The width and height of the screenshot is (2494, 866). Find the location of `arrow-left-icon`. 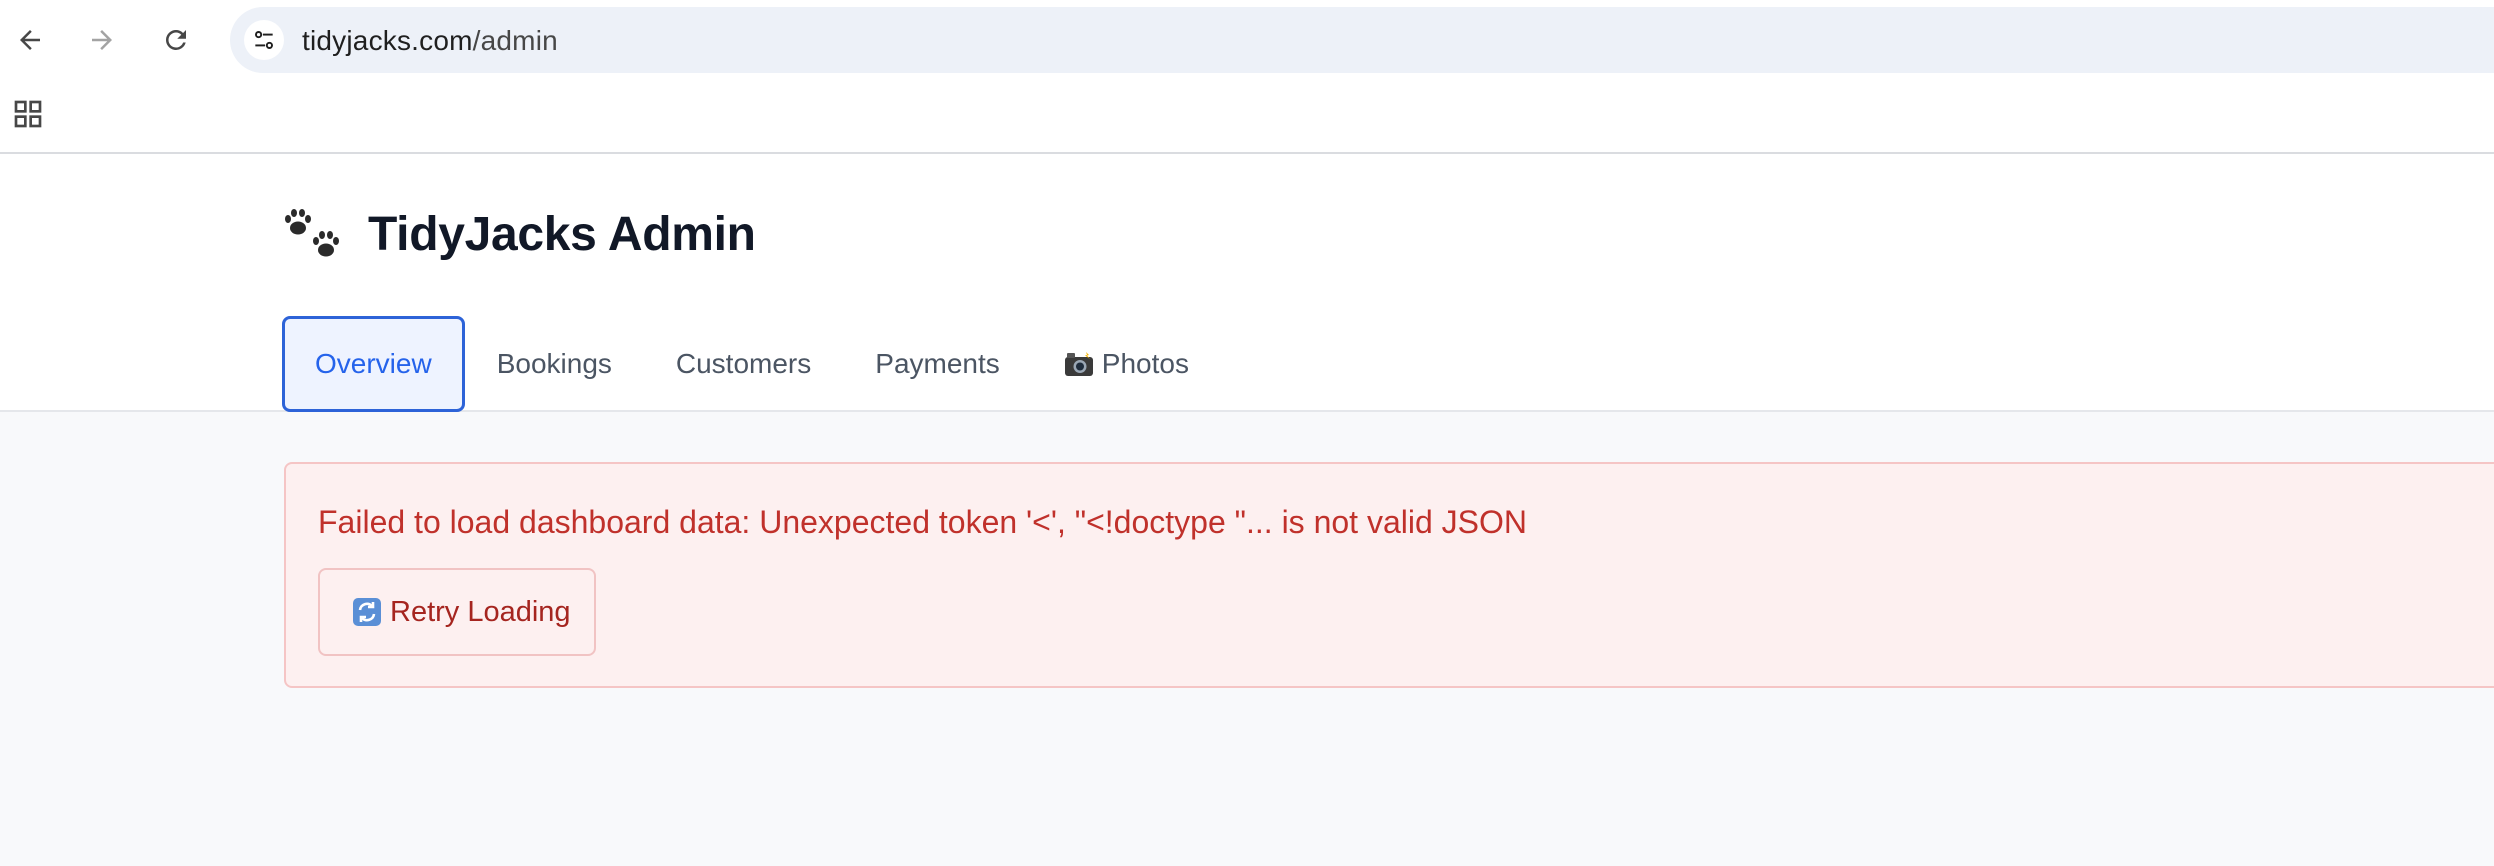

arrow-left-icon is located at coordinates (30, 40).